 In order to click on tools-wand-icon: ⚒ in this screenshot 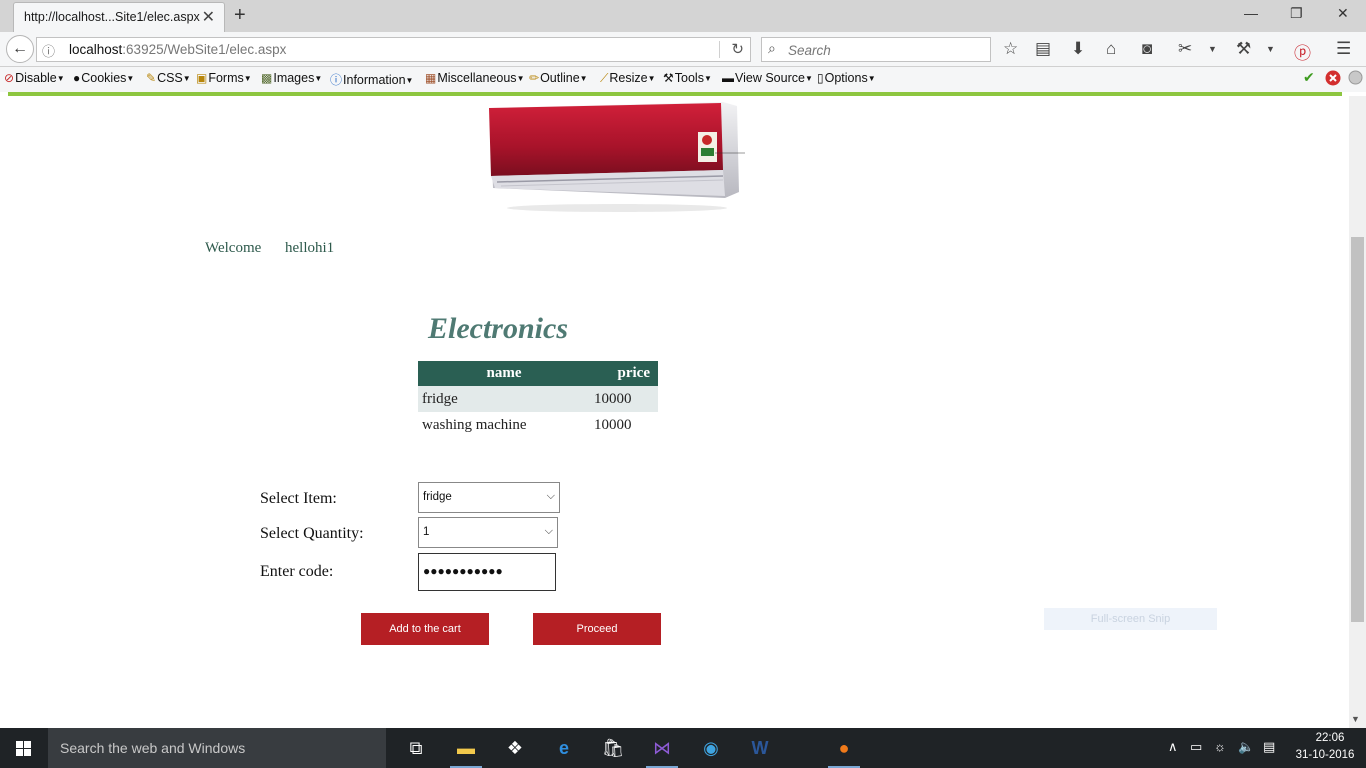, I will do `click(1243, 49)`.